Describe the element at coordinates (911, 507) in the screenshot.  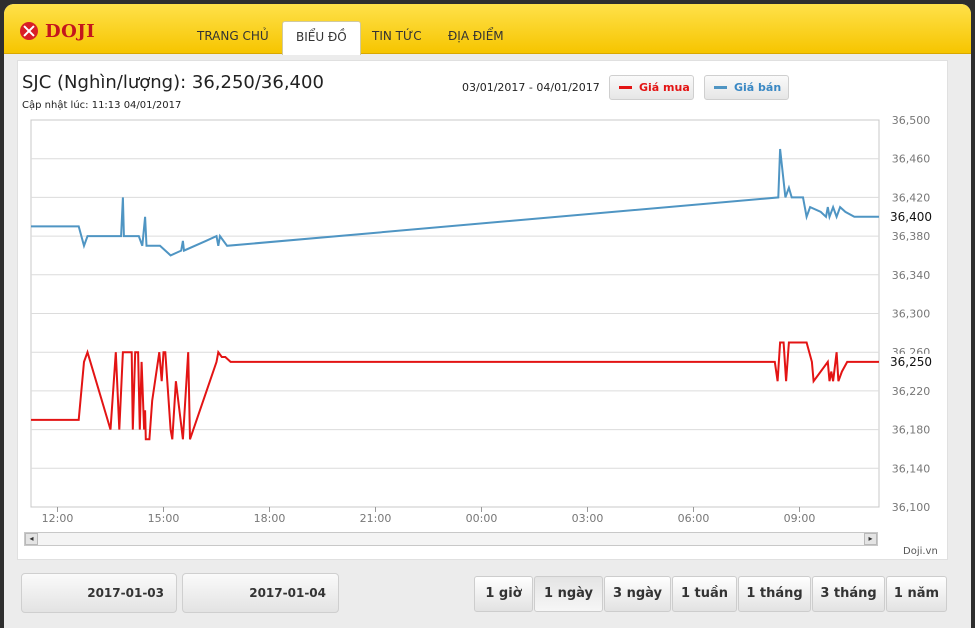
I see `y-tick-label: 36,100` at that location.